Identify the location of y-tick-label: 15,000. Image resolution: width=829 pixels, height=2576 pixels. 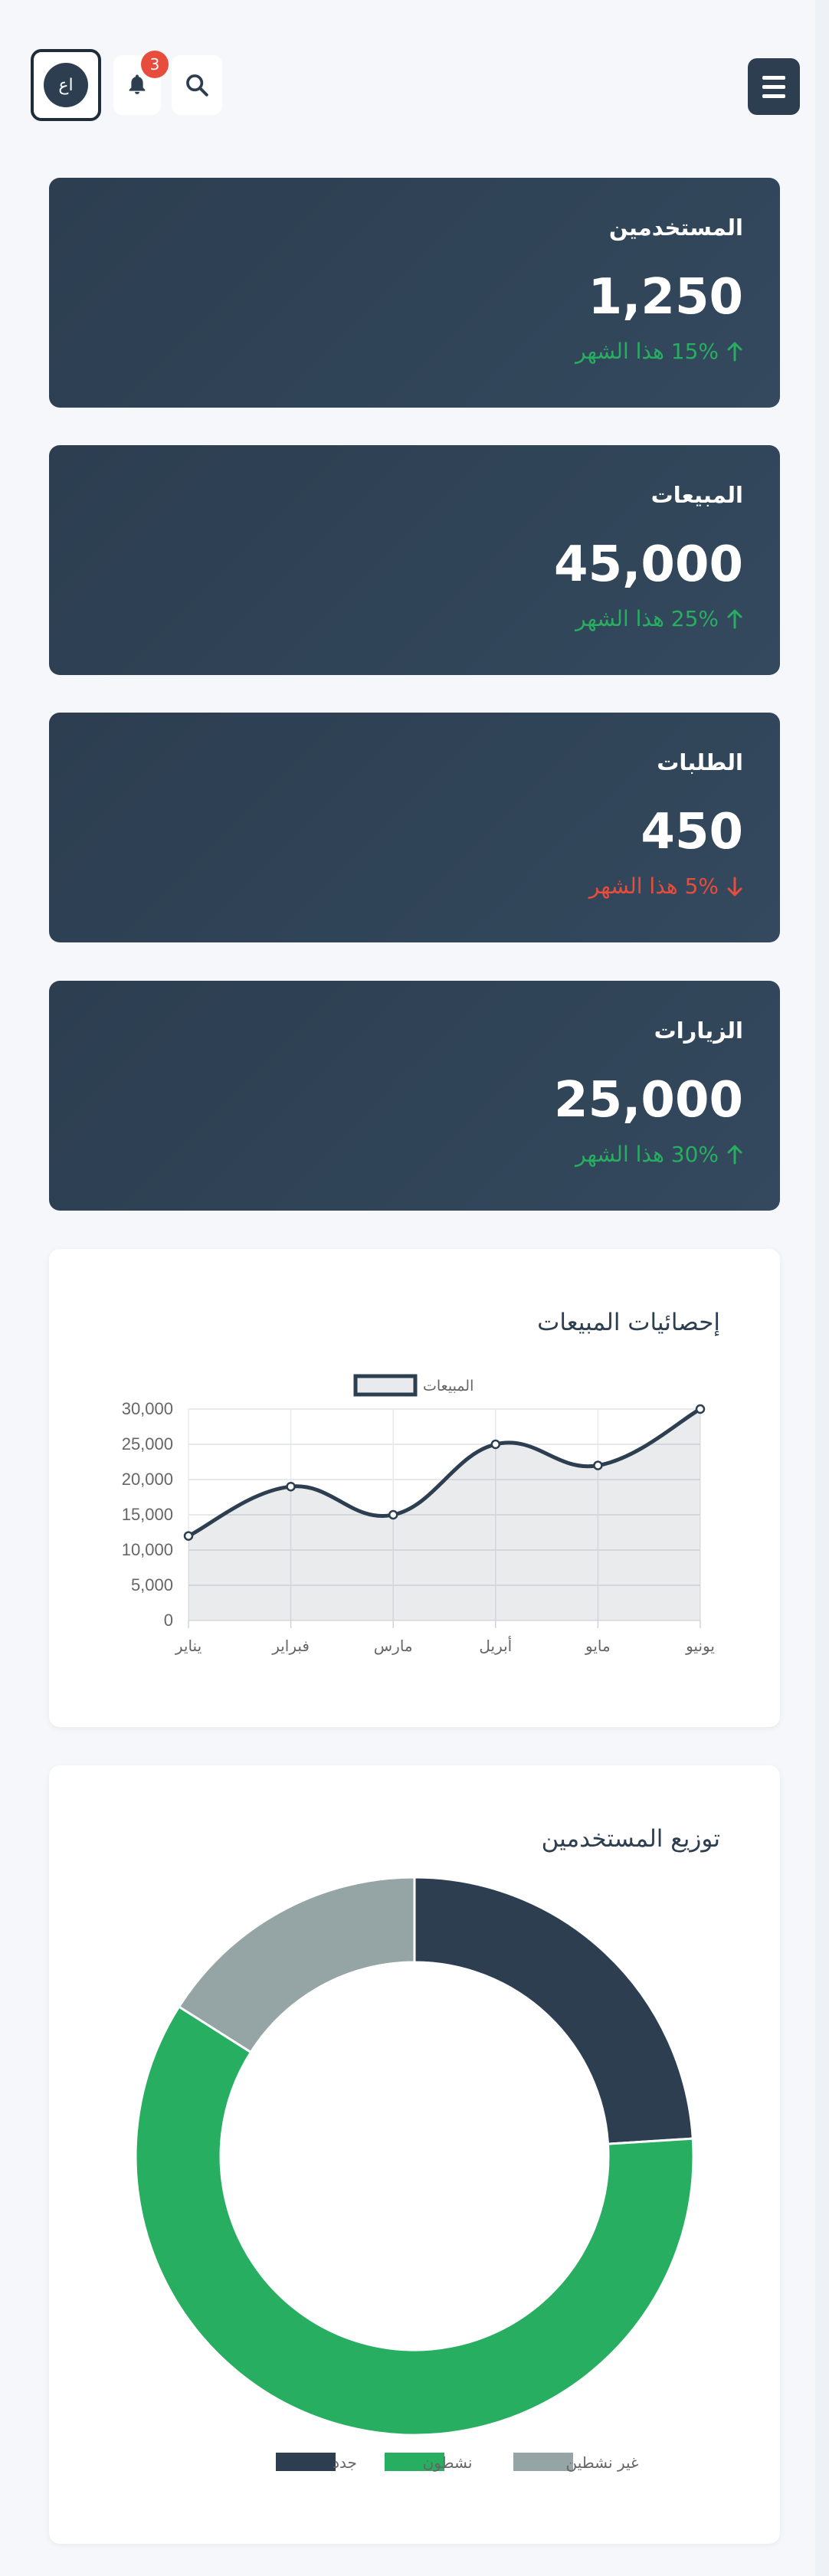
(147, 1515).